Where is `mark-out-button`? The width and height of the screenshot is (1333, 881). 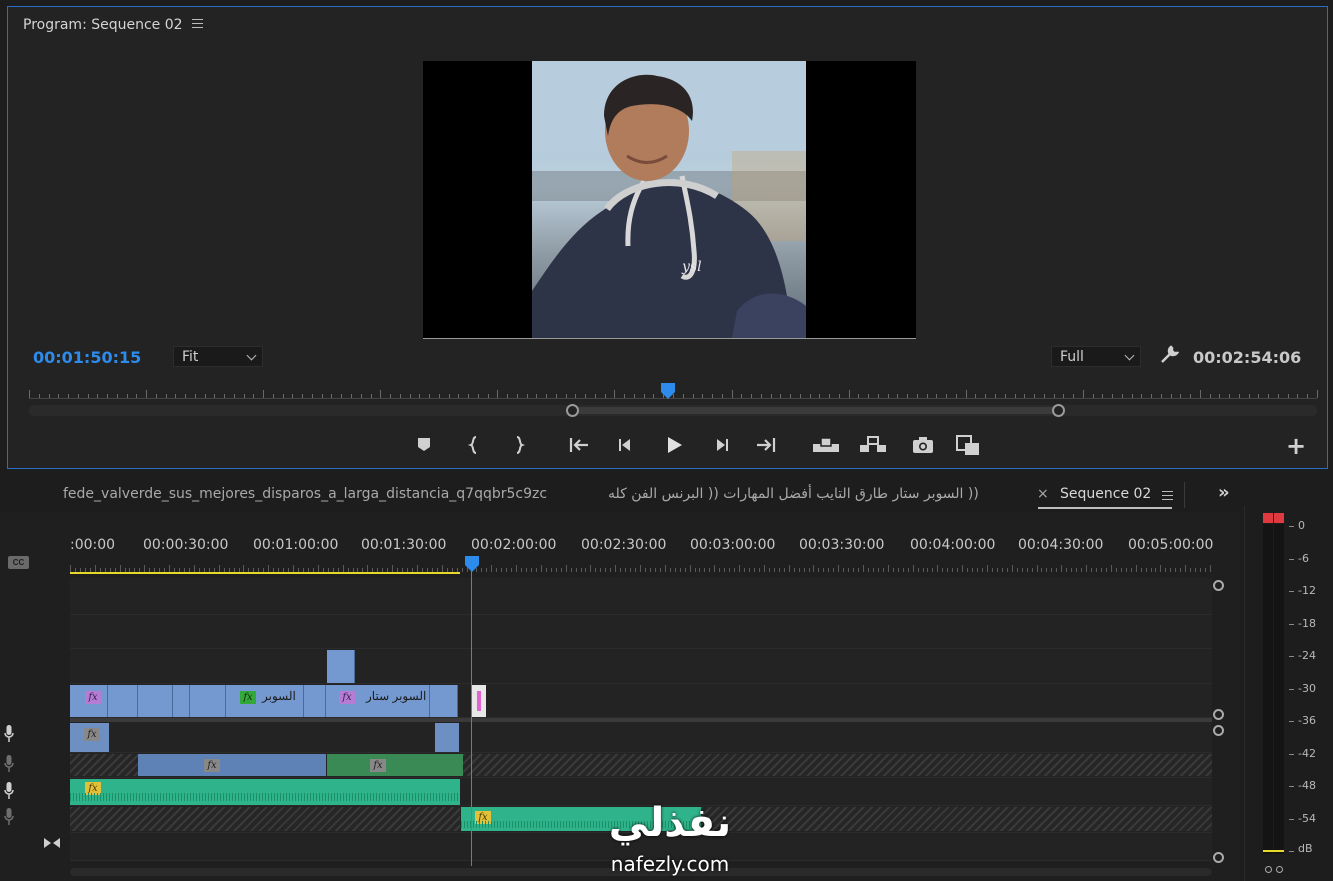 mark-out-button is located at coordinates (519, 445).